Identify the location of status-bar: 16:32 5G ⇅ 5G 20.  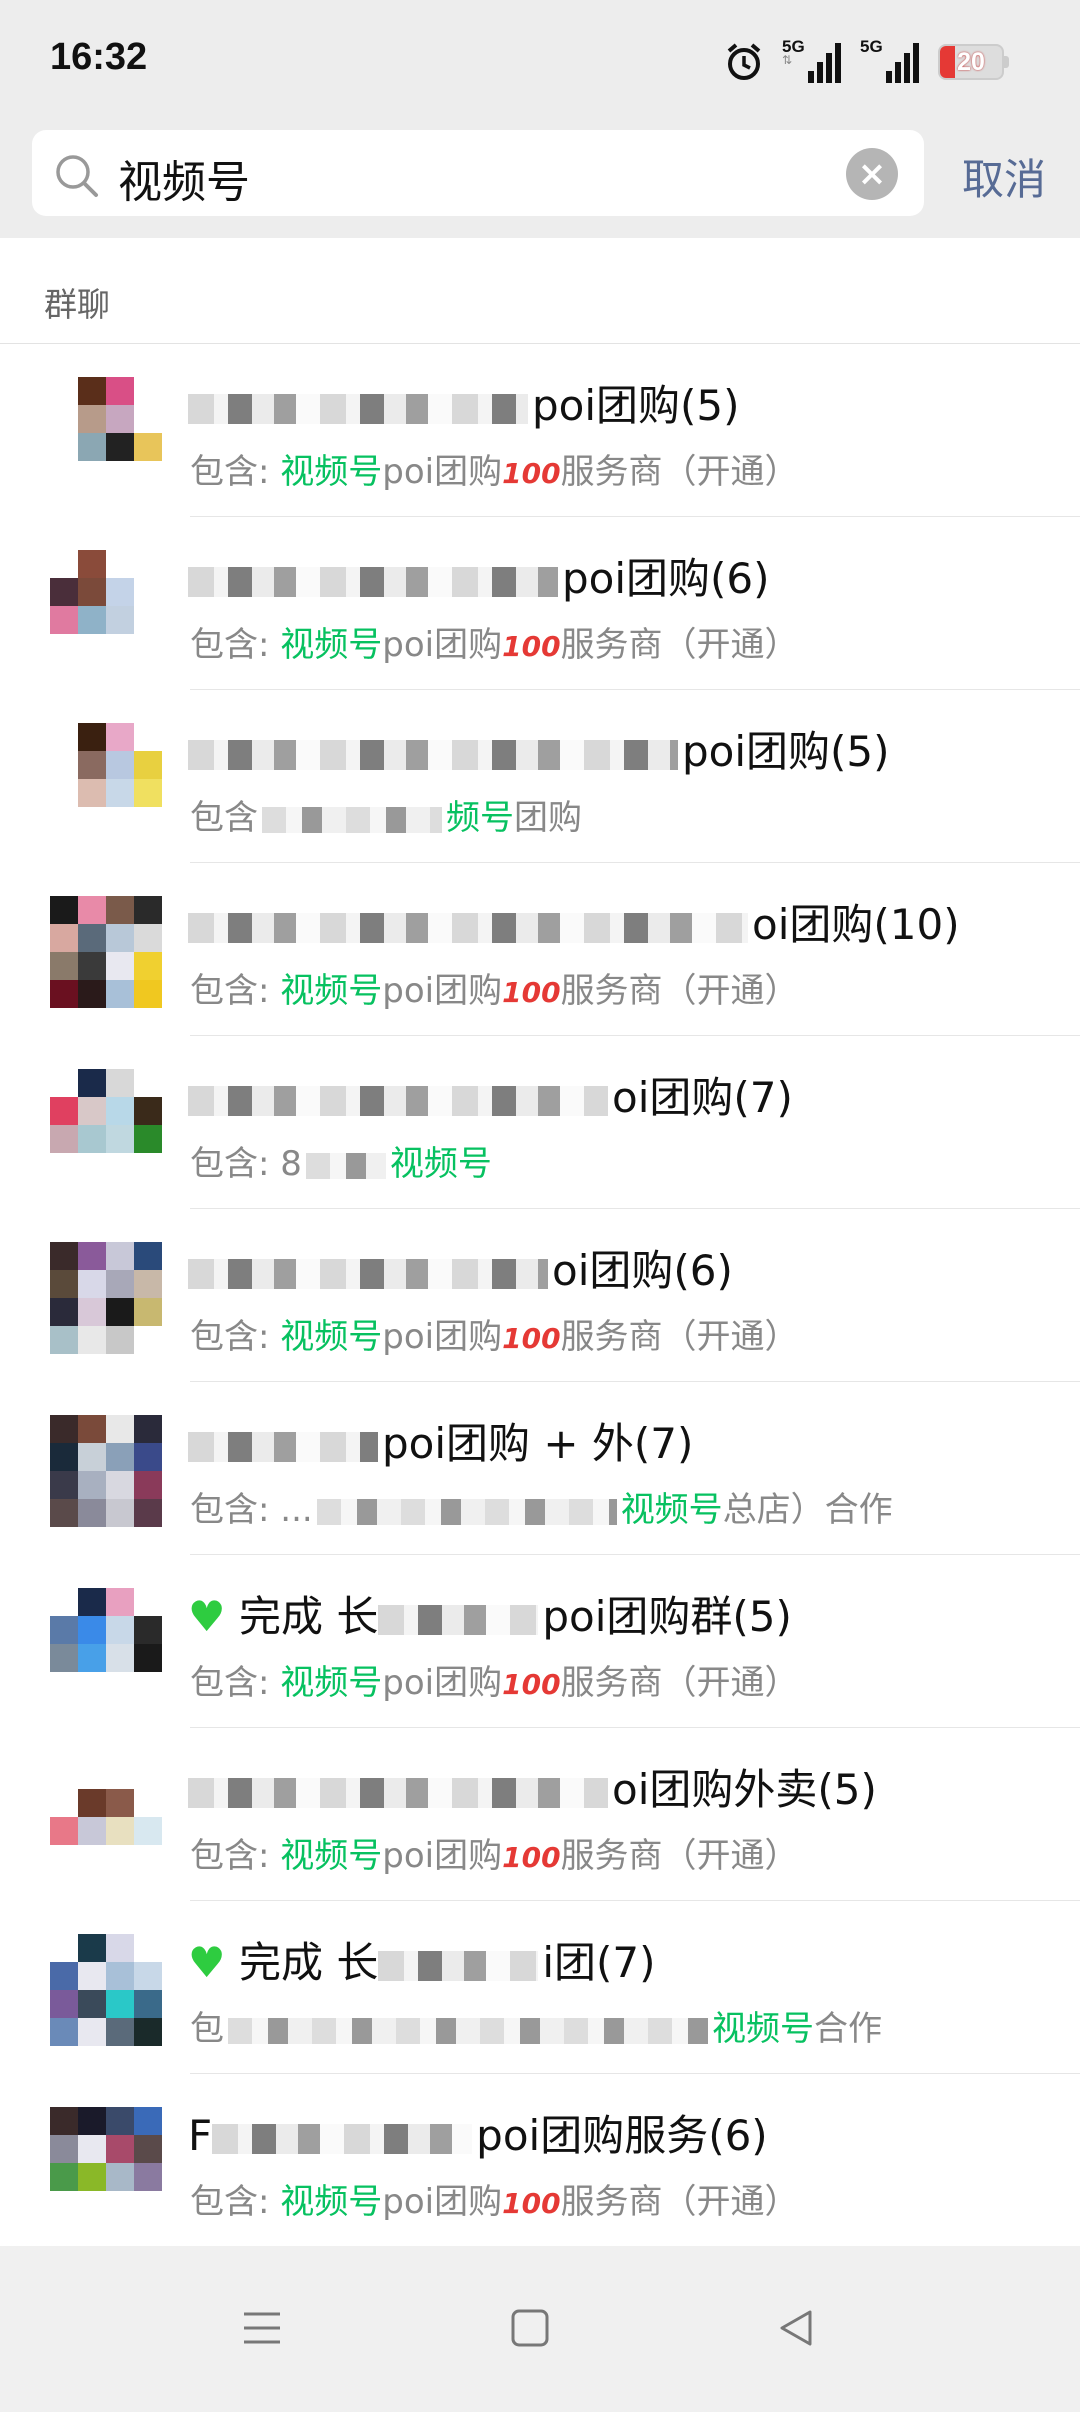
(540, 60).